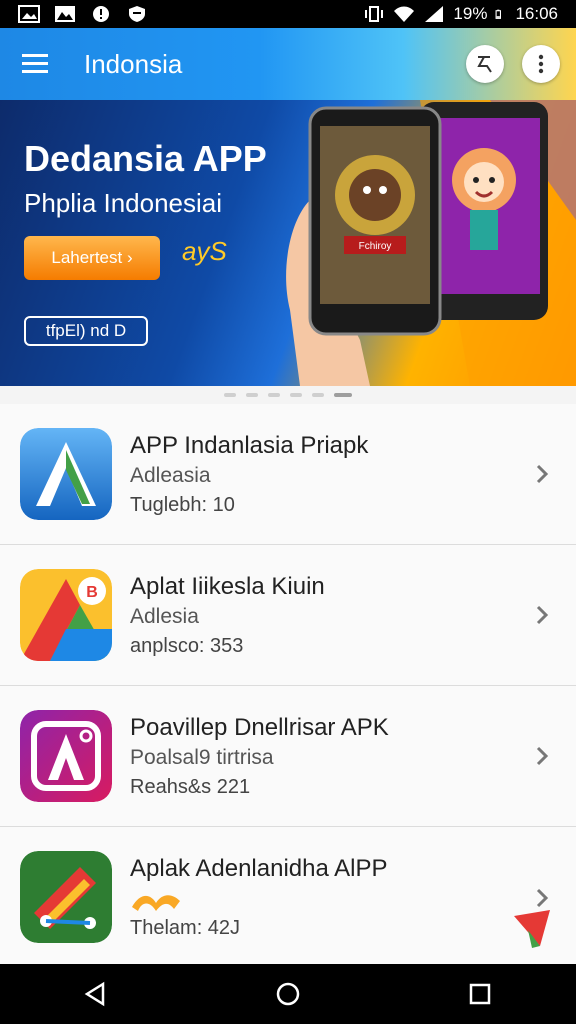  Describe the element at coordinates (66, 756) in the screenshot. I see `app-logo-a-purple-icon` at that location.